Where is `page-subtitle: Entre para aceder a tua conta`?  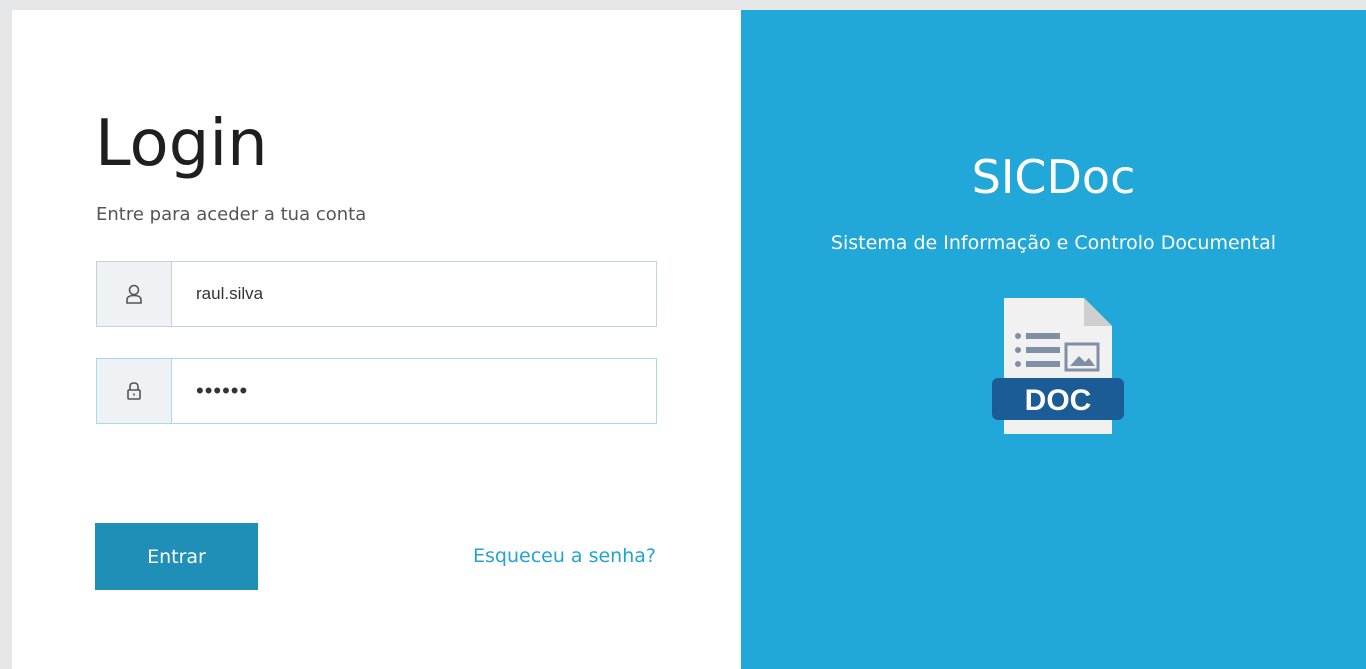
page-subtitle: Entre para aceder a tua conta is located at coordinates (231, 214).